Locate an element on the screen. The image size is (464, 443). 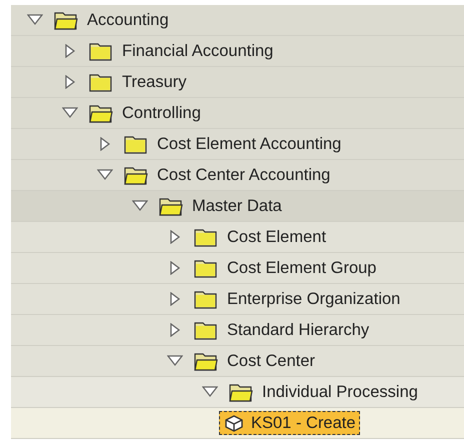
tree-item-label: Accounting is located at coordinates (128, 20).